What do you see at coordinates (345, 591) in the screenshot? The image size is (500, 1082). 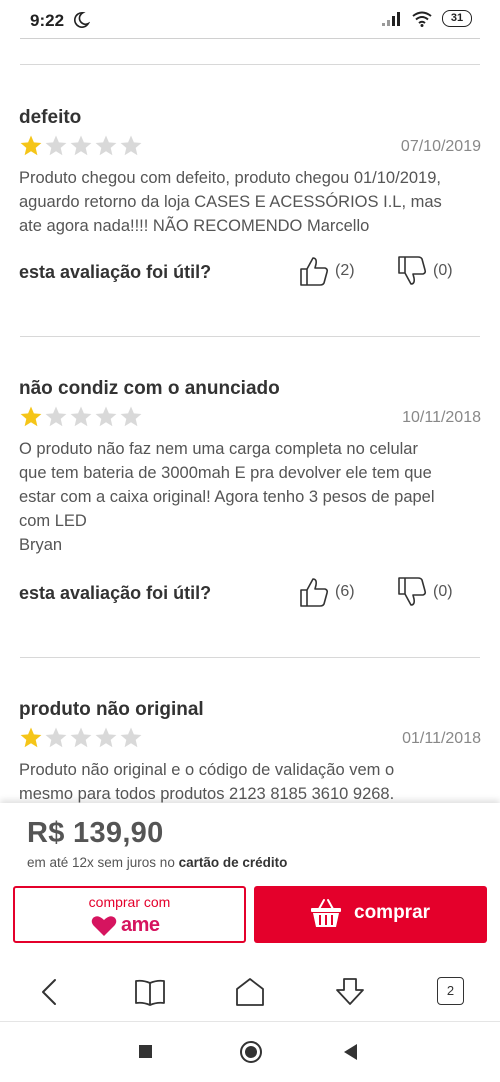 I see `like-count: (6)` at bounding box center [345, 591].